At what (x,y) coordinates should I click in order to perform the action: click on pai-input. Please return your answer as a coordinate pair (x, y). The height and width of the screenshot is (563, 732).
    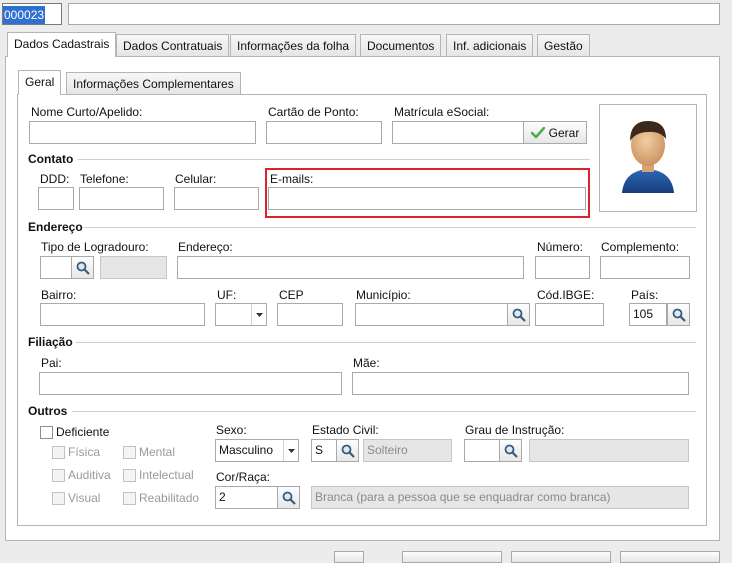
    Looking at the image, I should click on (190, 383).